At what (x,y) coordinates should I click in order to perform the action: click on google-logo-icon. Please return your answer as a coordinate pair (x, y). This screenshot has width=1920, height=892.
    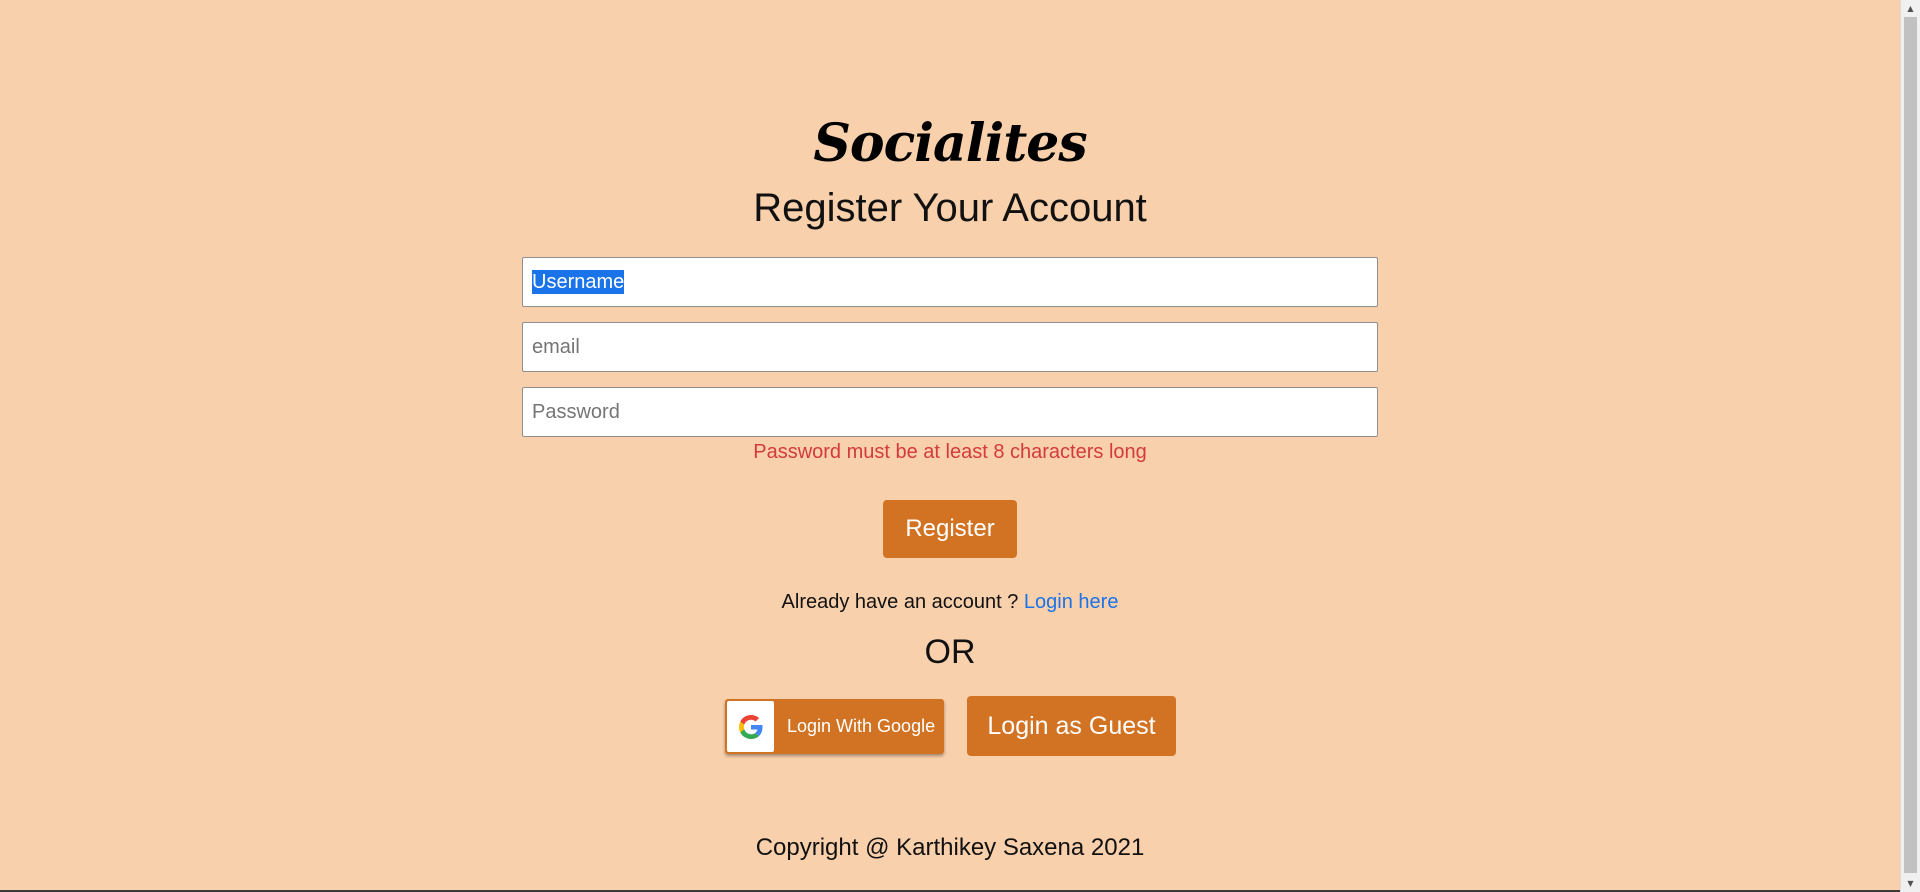
    Looking at the image, I should click on (750, 726).